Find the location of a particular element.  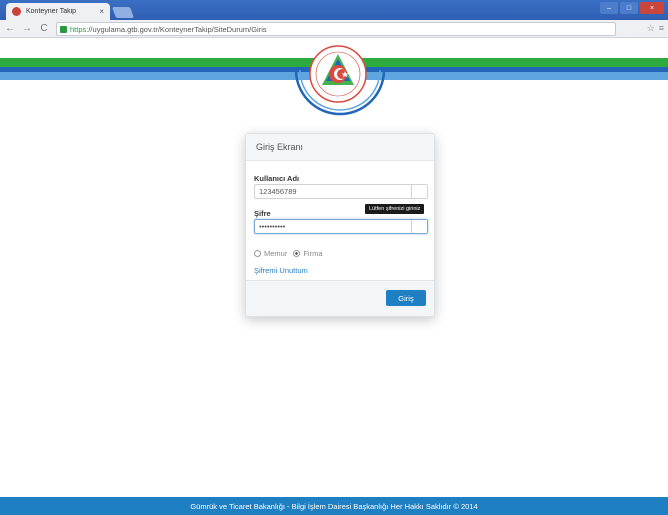

window-controls: – □ × is located at coordinates (632, 8).